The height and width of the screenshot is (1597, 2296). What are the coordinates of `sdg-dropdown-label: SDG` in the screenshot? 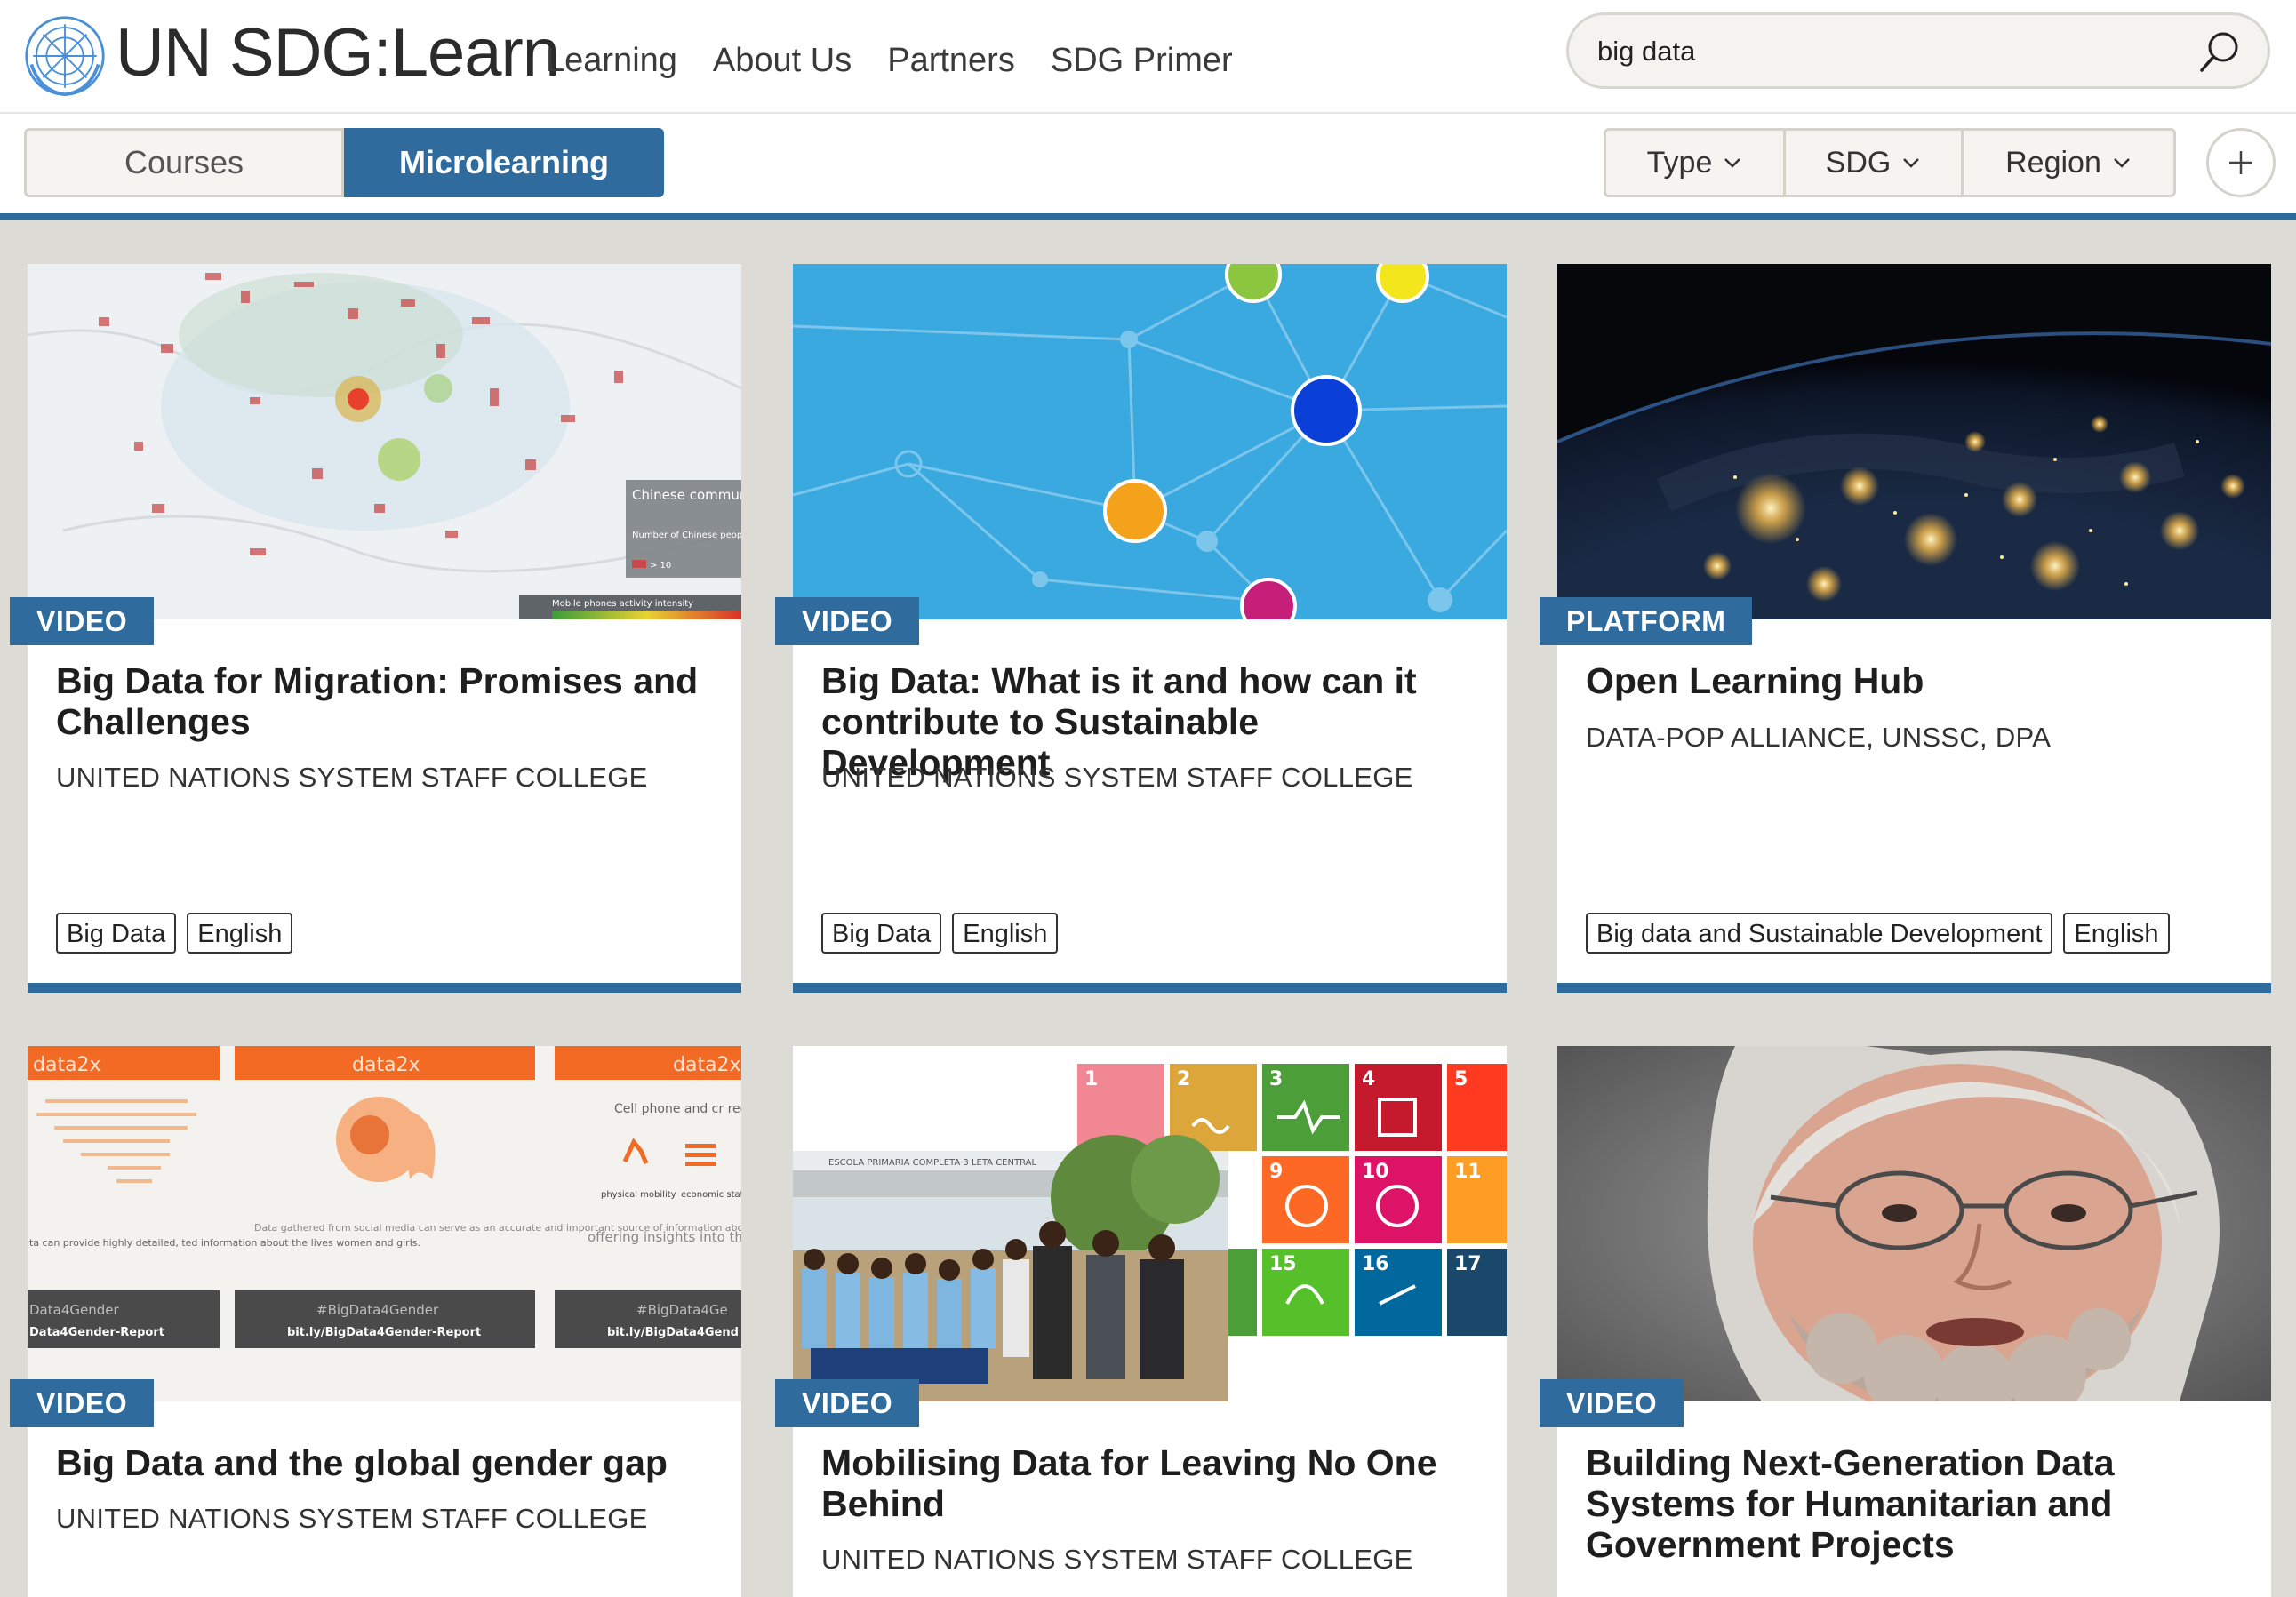 It's located at (1858, 162).